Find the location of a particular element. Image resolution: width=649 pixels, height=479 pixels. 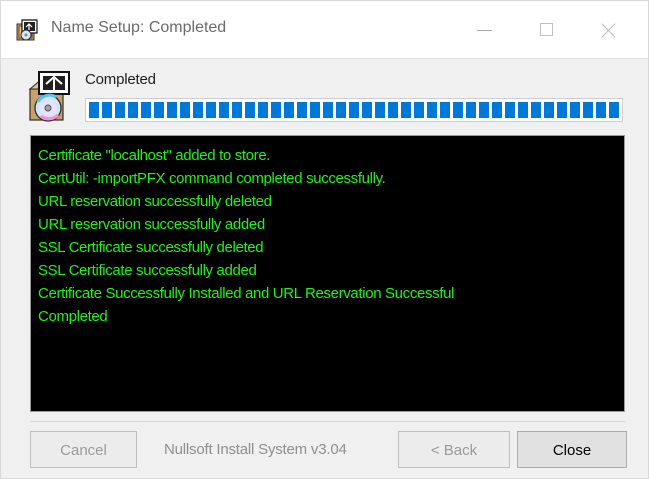

progress-fill is located at coordinates (354, 110).